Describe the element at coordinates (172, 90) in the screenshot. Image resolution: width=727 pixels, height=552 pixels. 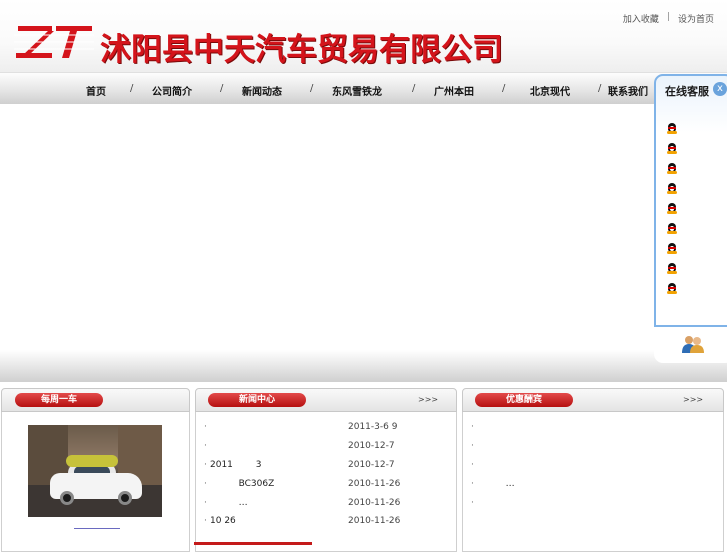
I see `nav-about: 公司简介` at that location.